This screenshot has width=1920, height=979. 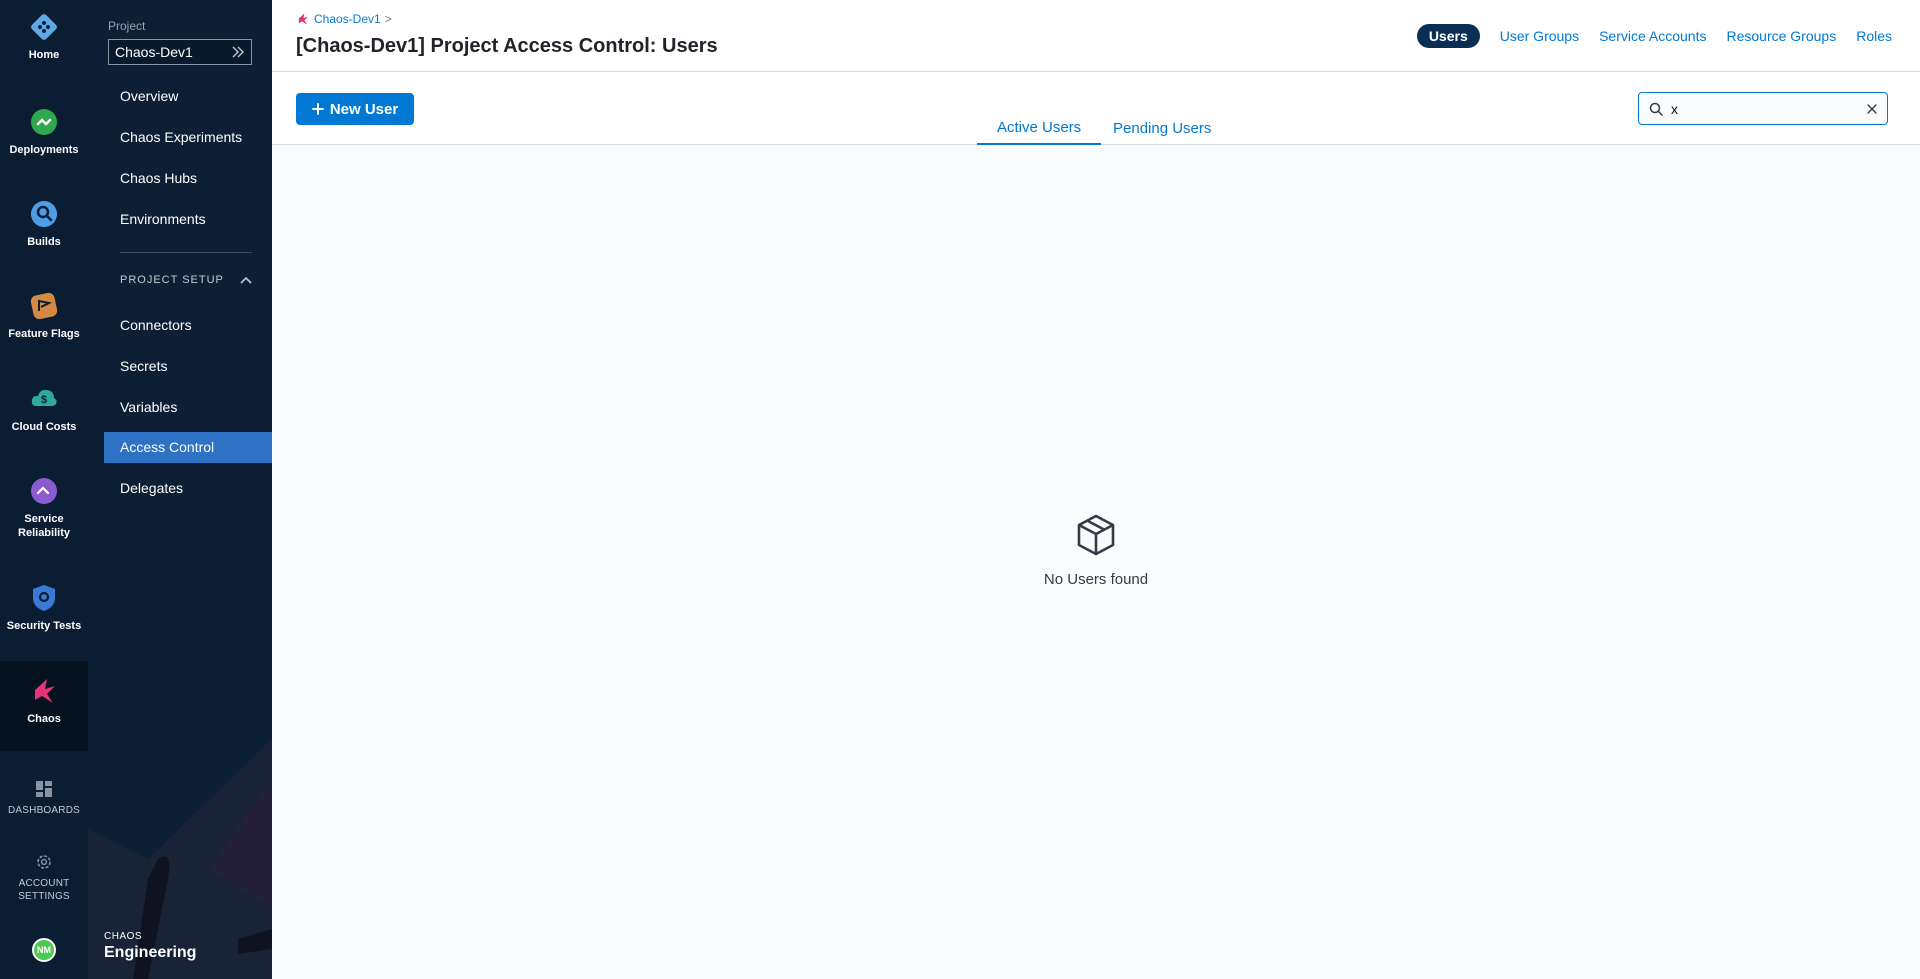 I want to click on tab-roles: Roles, so click(x=1874, y=36).